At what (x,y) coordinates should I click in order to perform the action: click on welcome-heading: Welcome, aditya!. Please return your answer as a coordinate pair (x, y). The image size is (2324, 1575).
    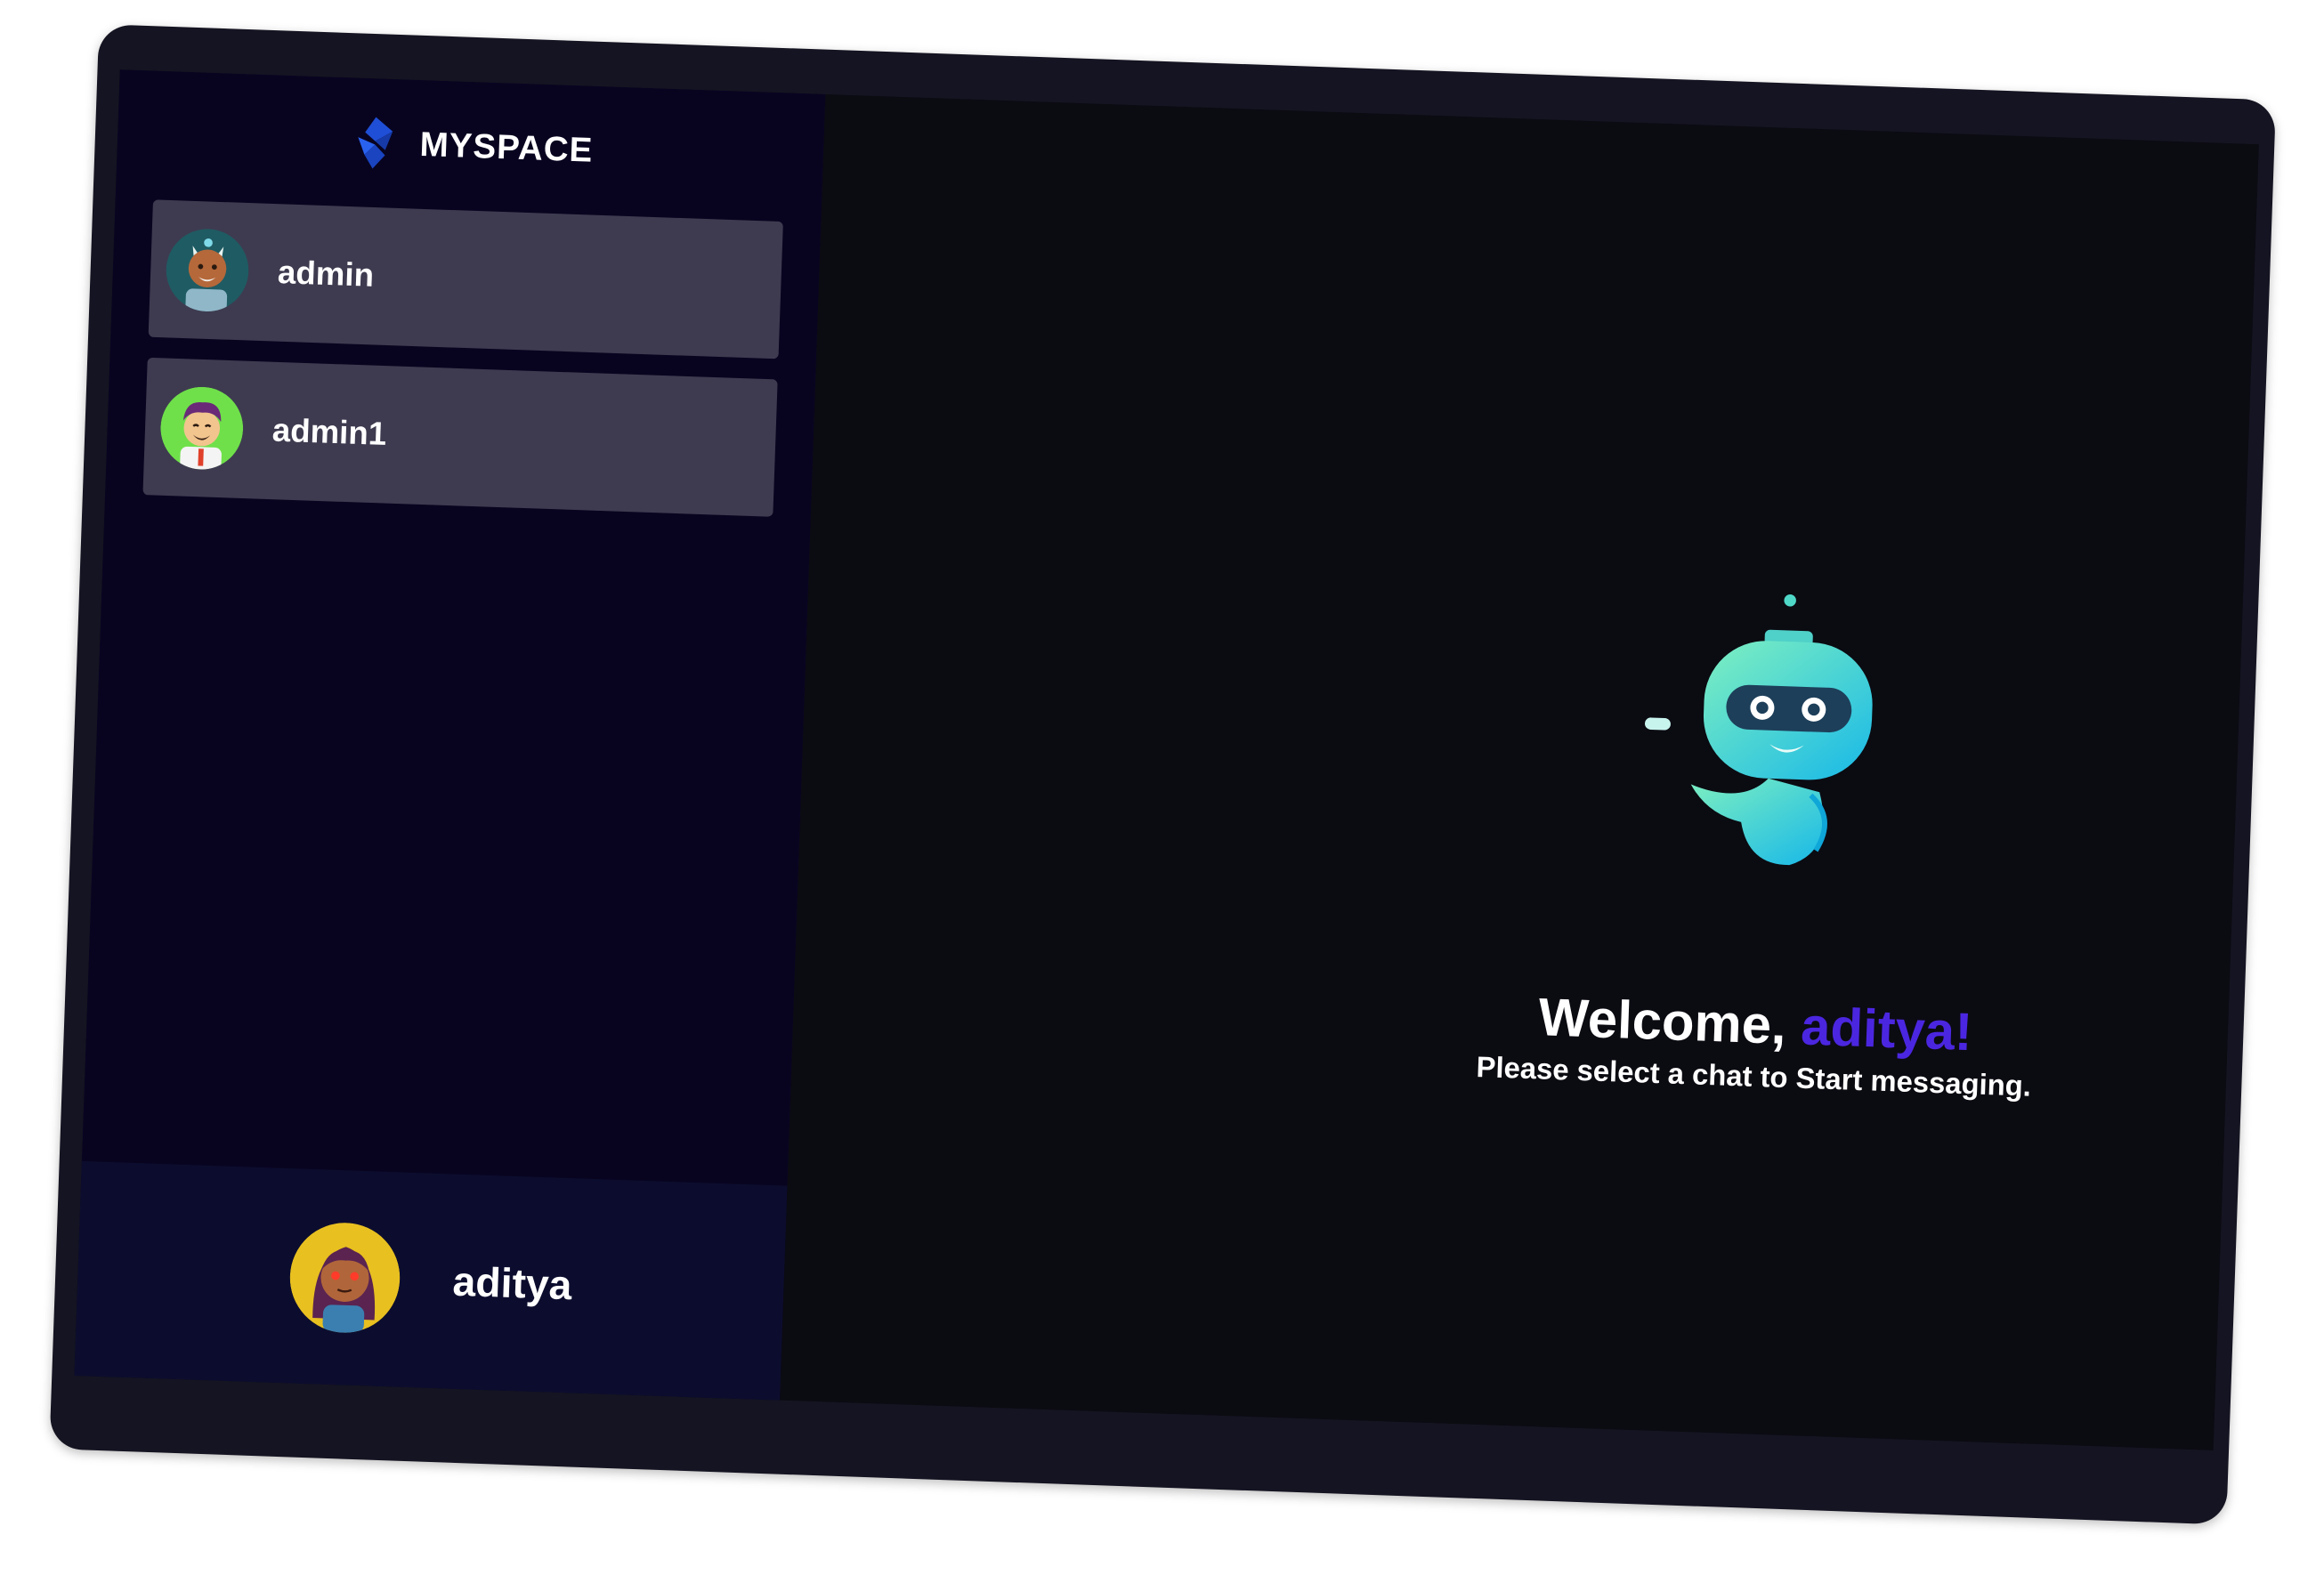
    Looking at the image, I should click on (1755, 1024).